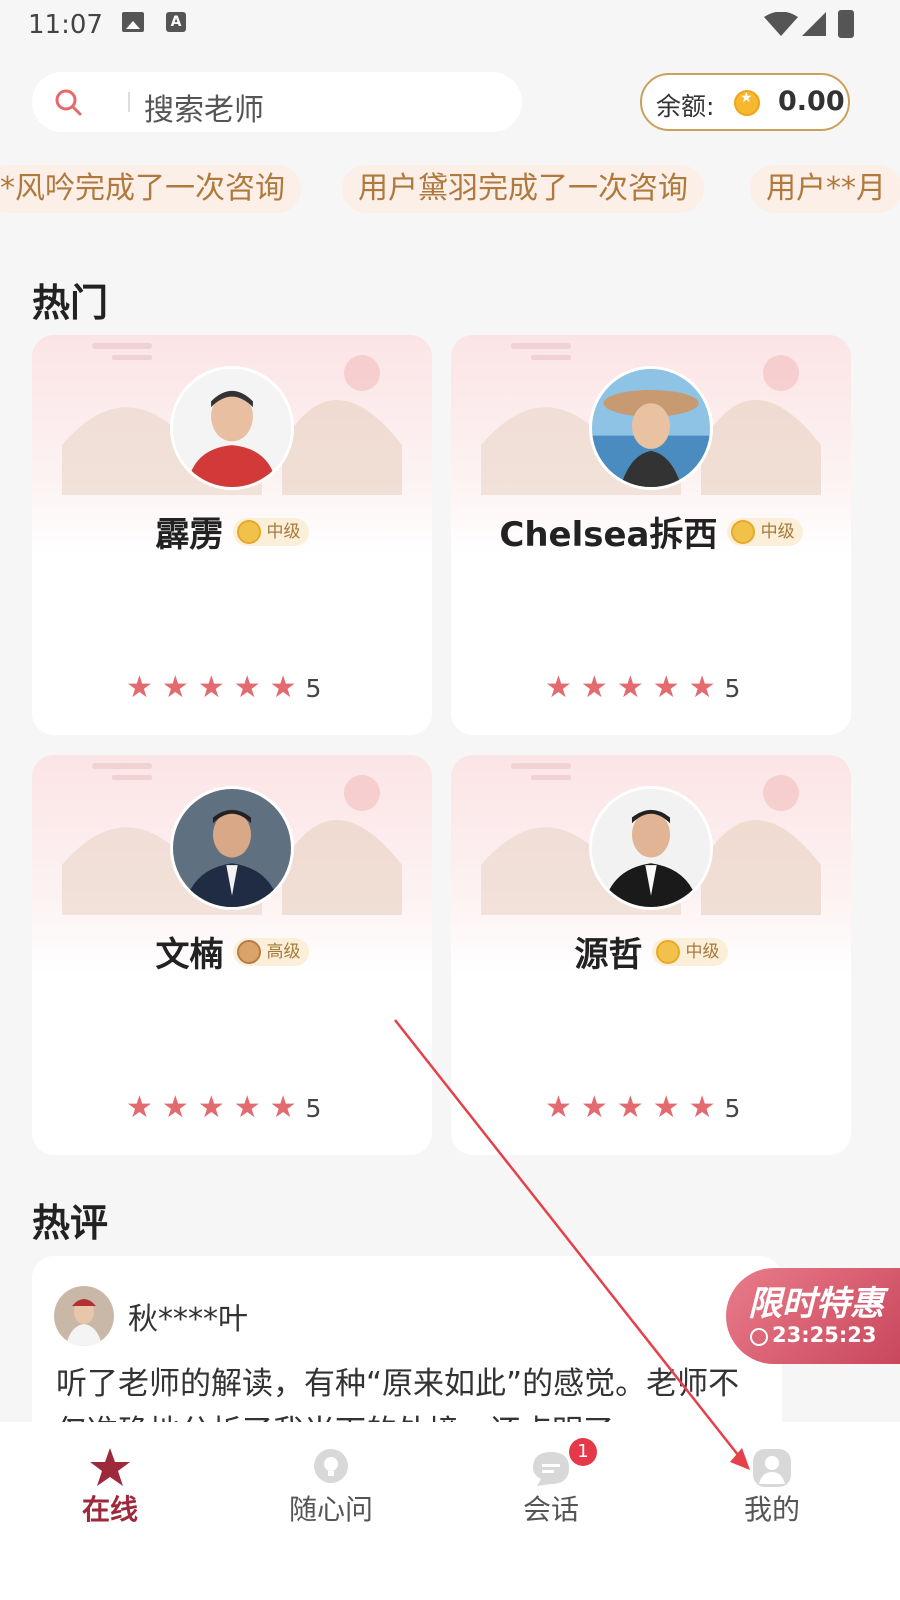 This screenshot has width=900, height=1600. I want to click on balance-button: 余额: 0.00, so click(745, 102).